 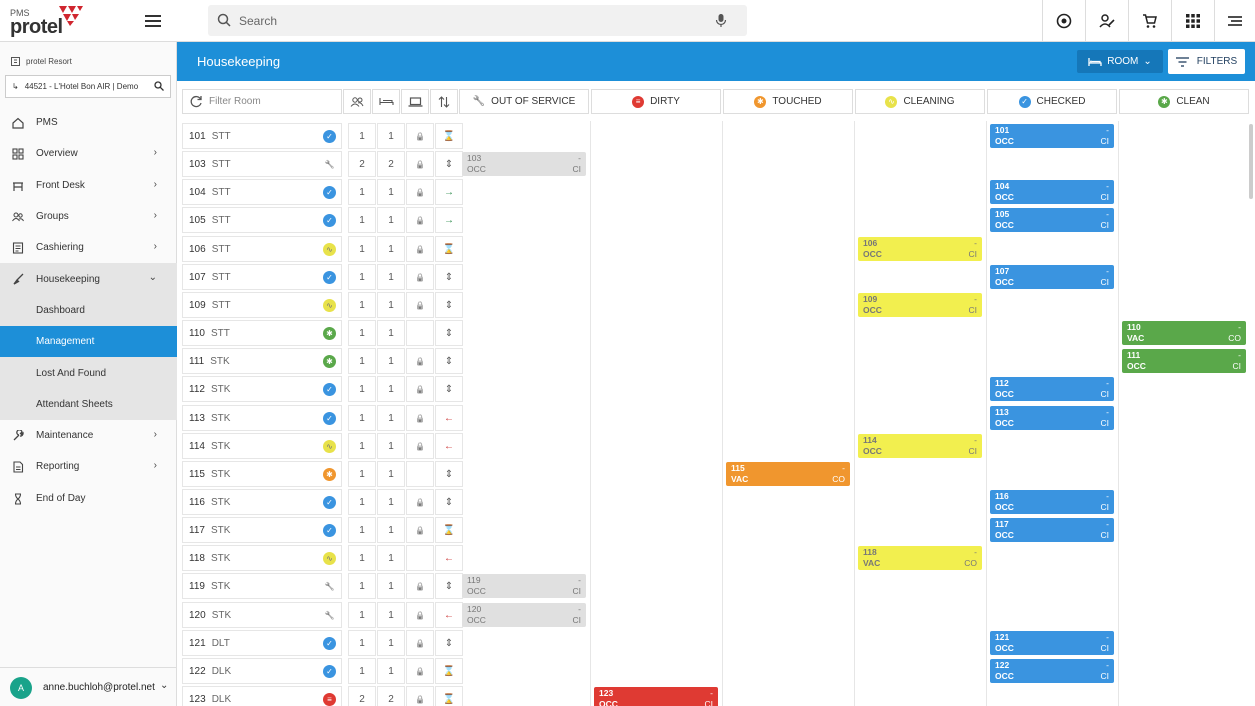 What do you see at coordinates (88, 342) in the screenshot?
I see `subnav-item-management: Management` at bounding box center [88, 342].